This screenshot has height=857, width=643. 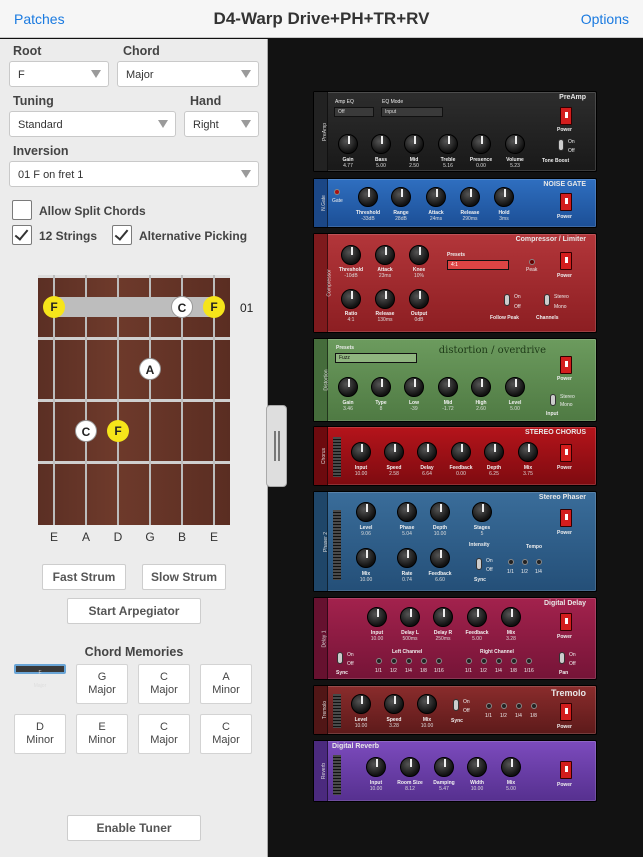 I want to click on threshold-knob, so click(x=351, y=255).